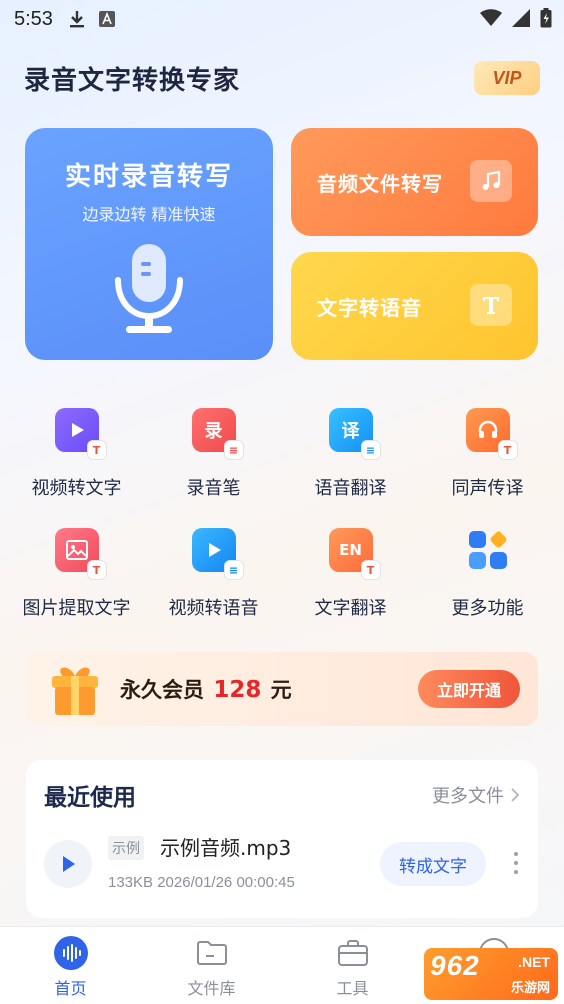  I want to click on tts-card-label: 文字转语音, so click(369, 307).